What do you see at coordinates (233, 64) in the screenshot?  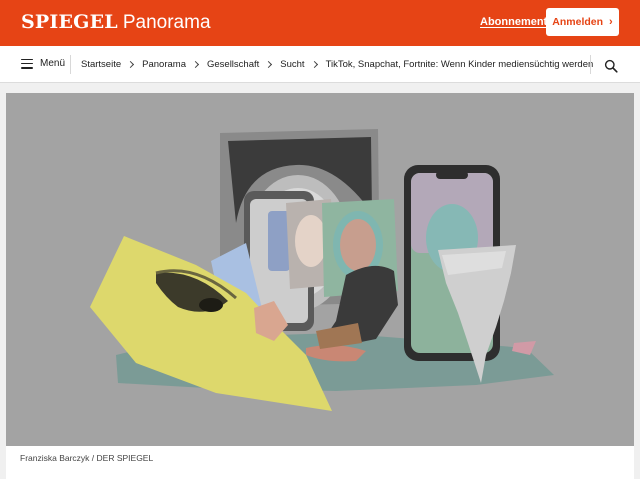 I see `breadcrumb-gesellschaft: Gesellschaft` at bounding box center [233, 64].